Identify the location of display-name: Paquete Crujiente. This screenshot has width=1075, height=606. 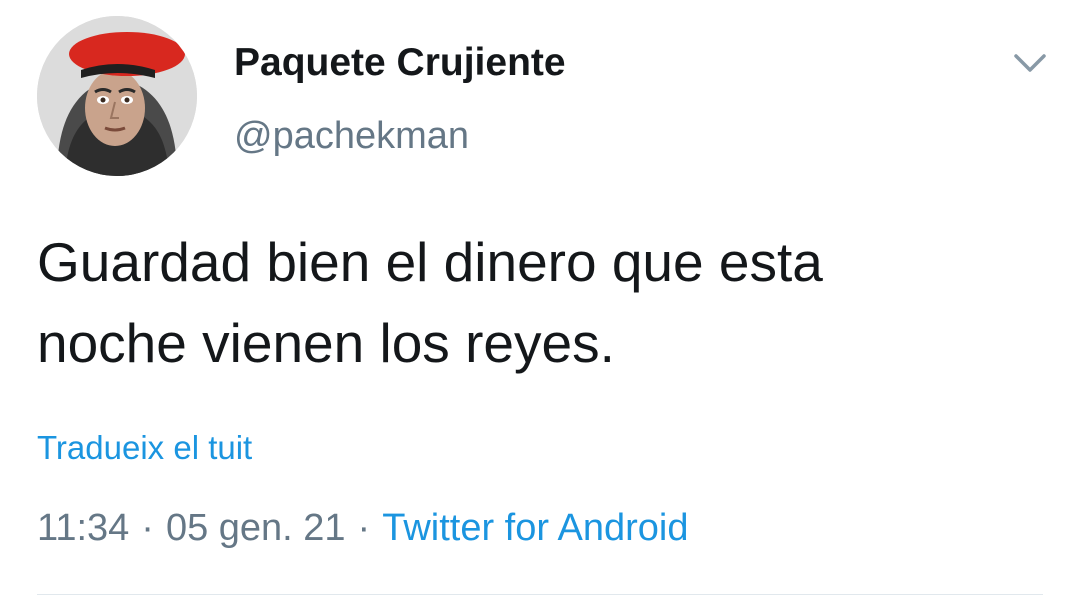
(400, 63).